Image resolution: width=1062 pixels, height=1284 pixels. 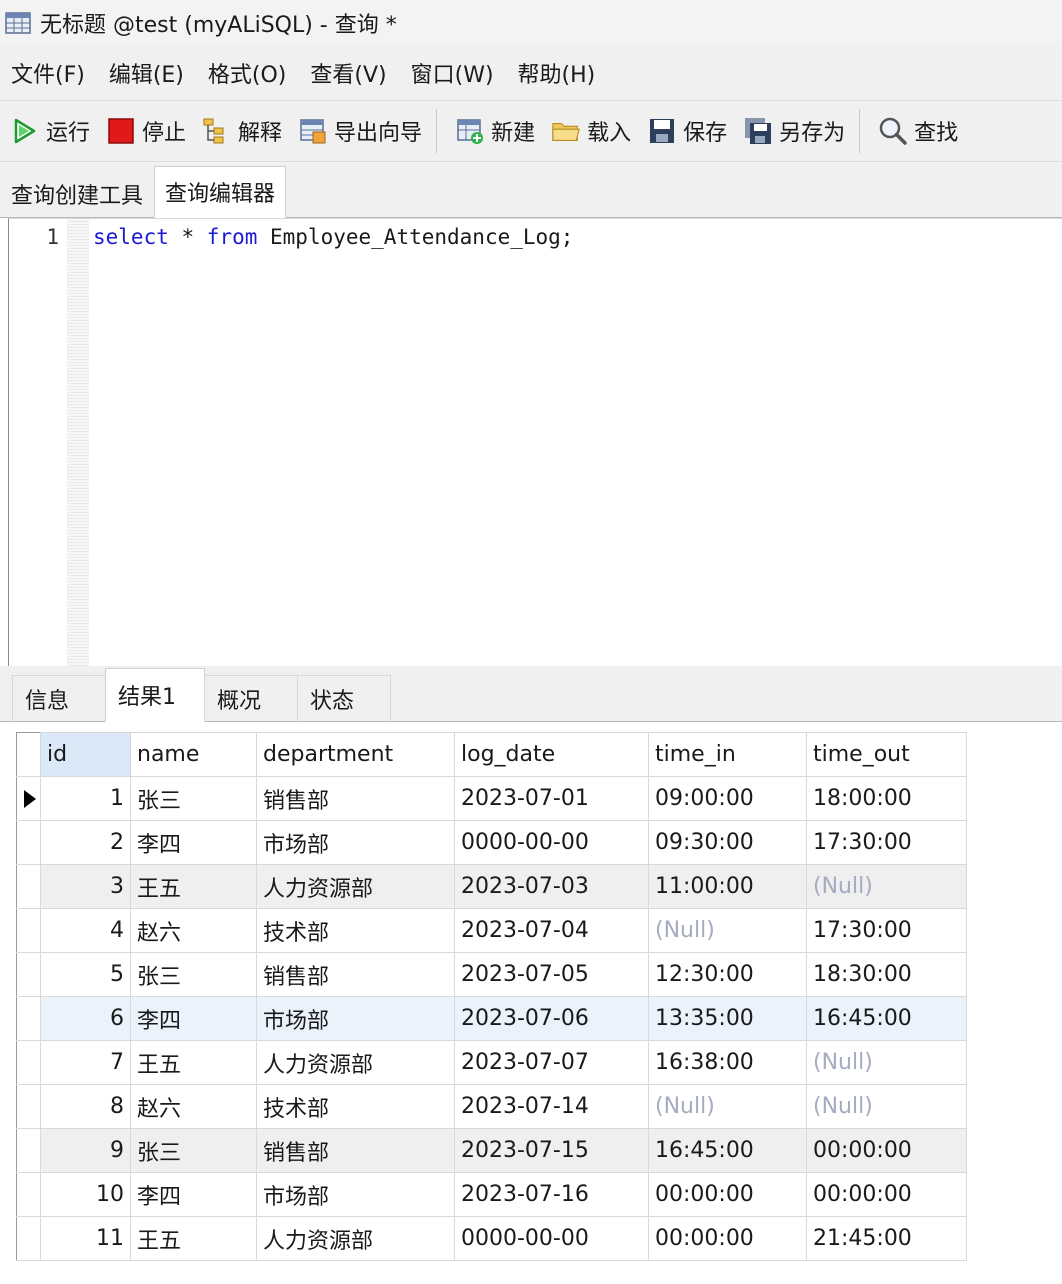 I want to click on grid-cell-time-out: 18:30:00, so click(x=886, y=974).